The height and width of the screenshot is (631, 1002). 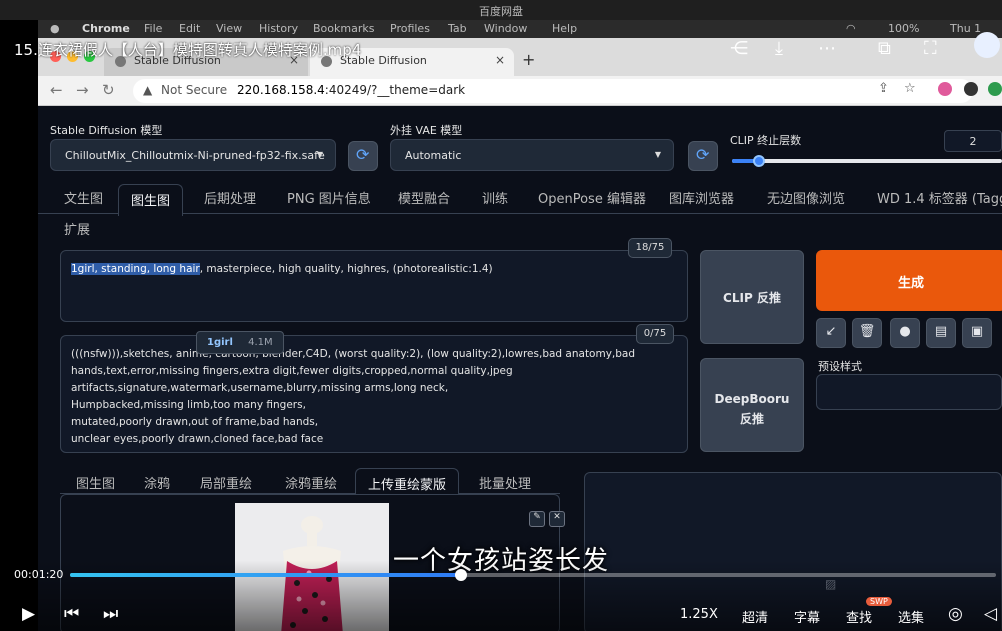 I want to click on apple-icon: ●, so click(x=55, y=28).